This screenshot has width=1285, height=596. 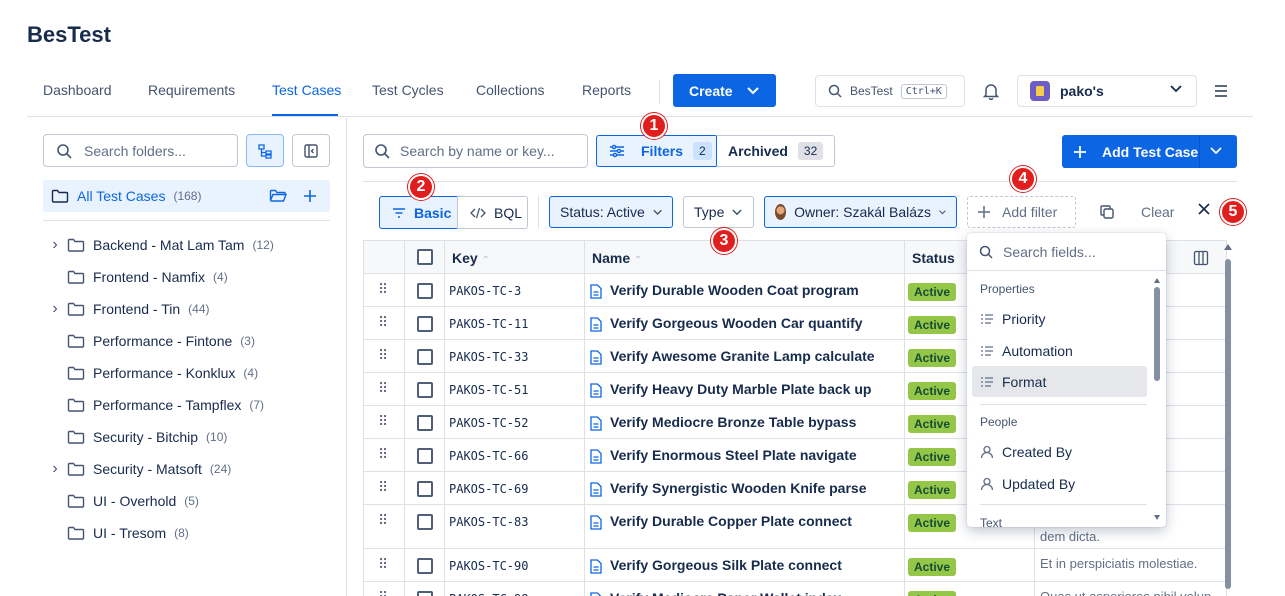 I want to click on add-folder-icon, so click(x=310, y=196).